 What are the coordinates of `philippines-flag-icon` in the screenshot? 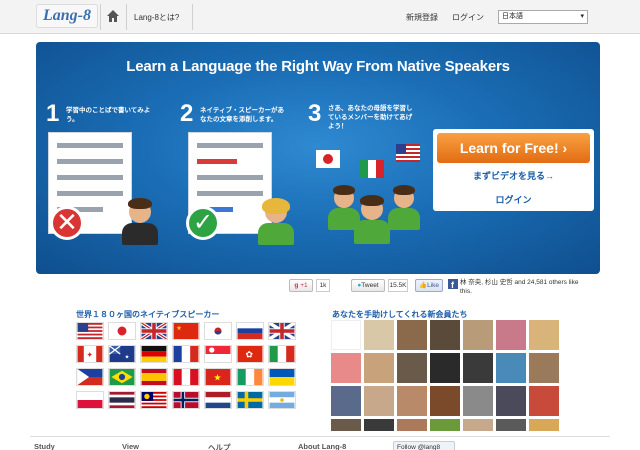 It's located at (90, 377).